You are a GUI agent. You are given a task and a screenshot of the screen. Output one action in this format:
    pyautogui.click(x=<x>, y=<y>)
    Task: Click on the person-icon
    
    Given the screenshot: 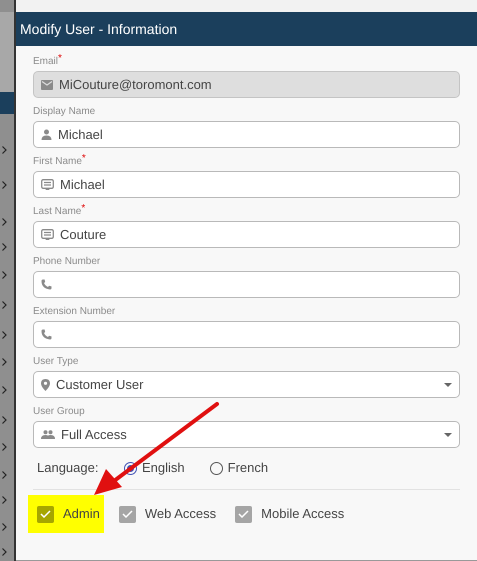 What is the action you would take?
    pyautogui.click(x=46, y=134)
    